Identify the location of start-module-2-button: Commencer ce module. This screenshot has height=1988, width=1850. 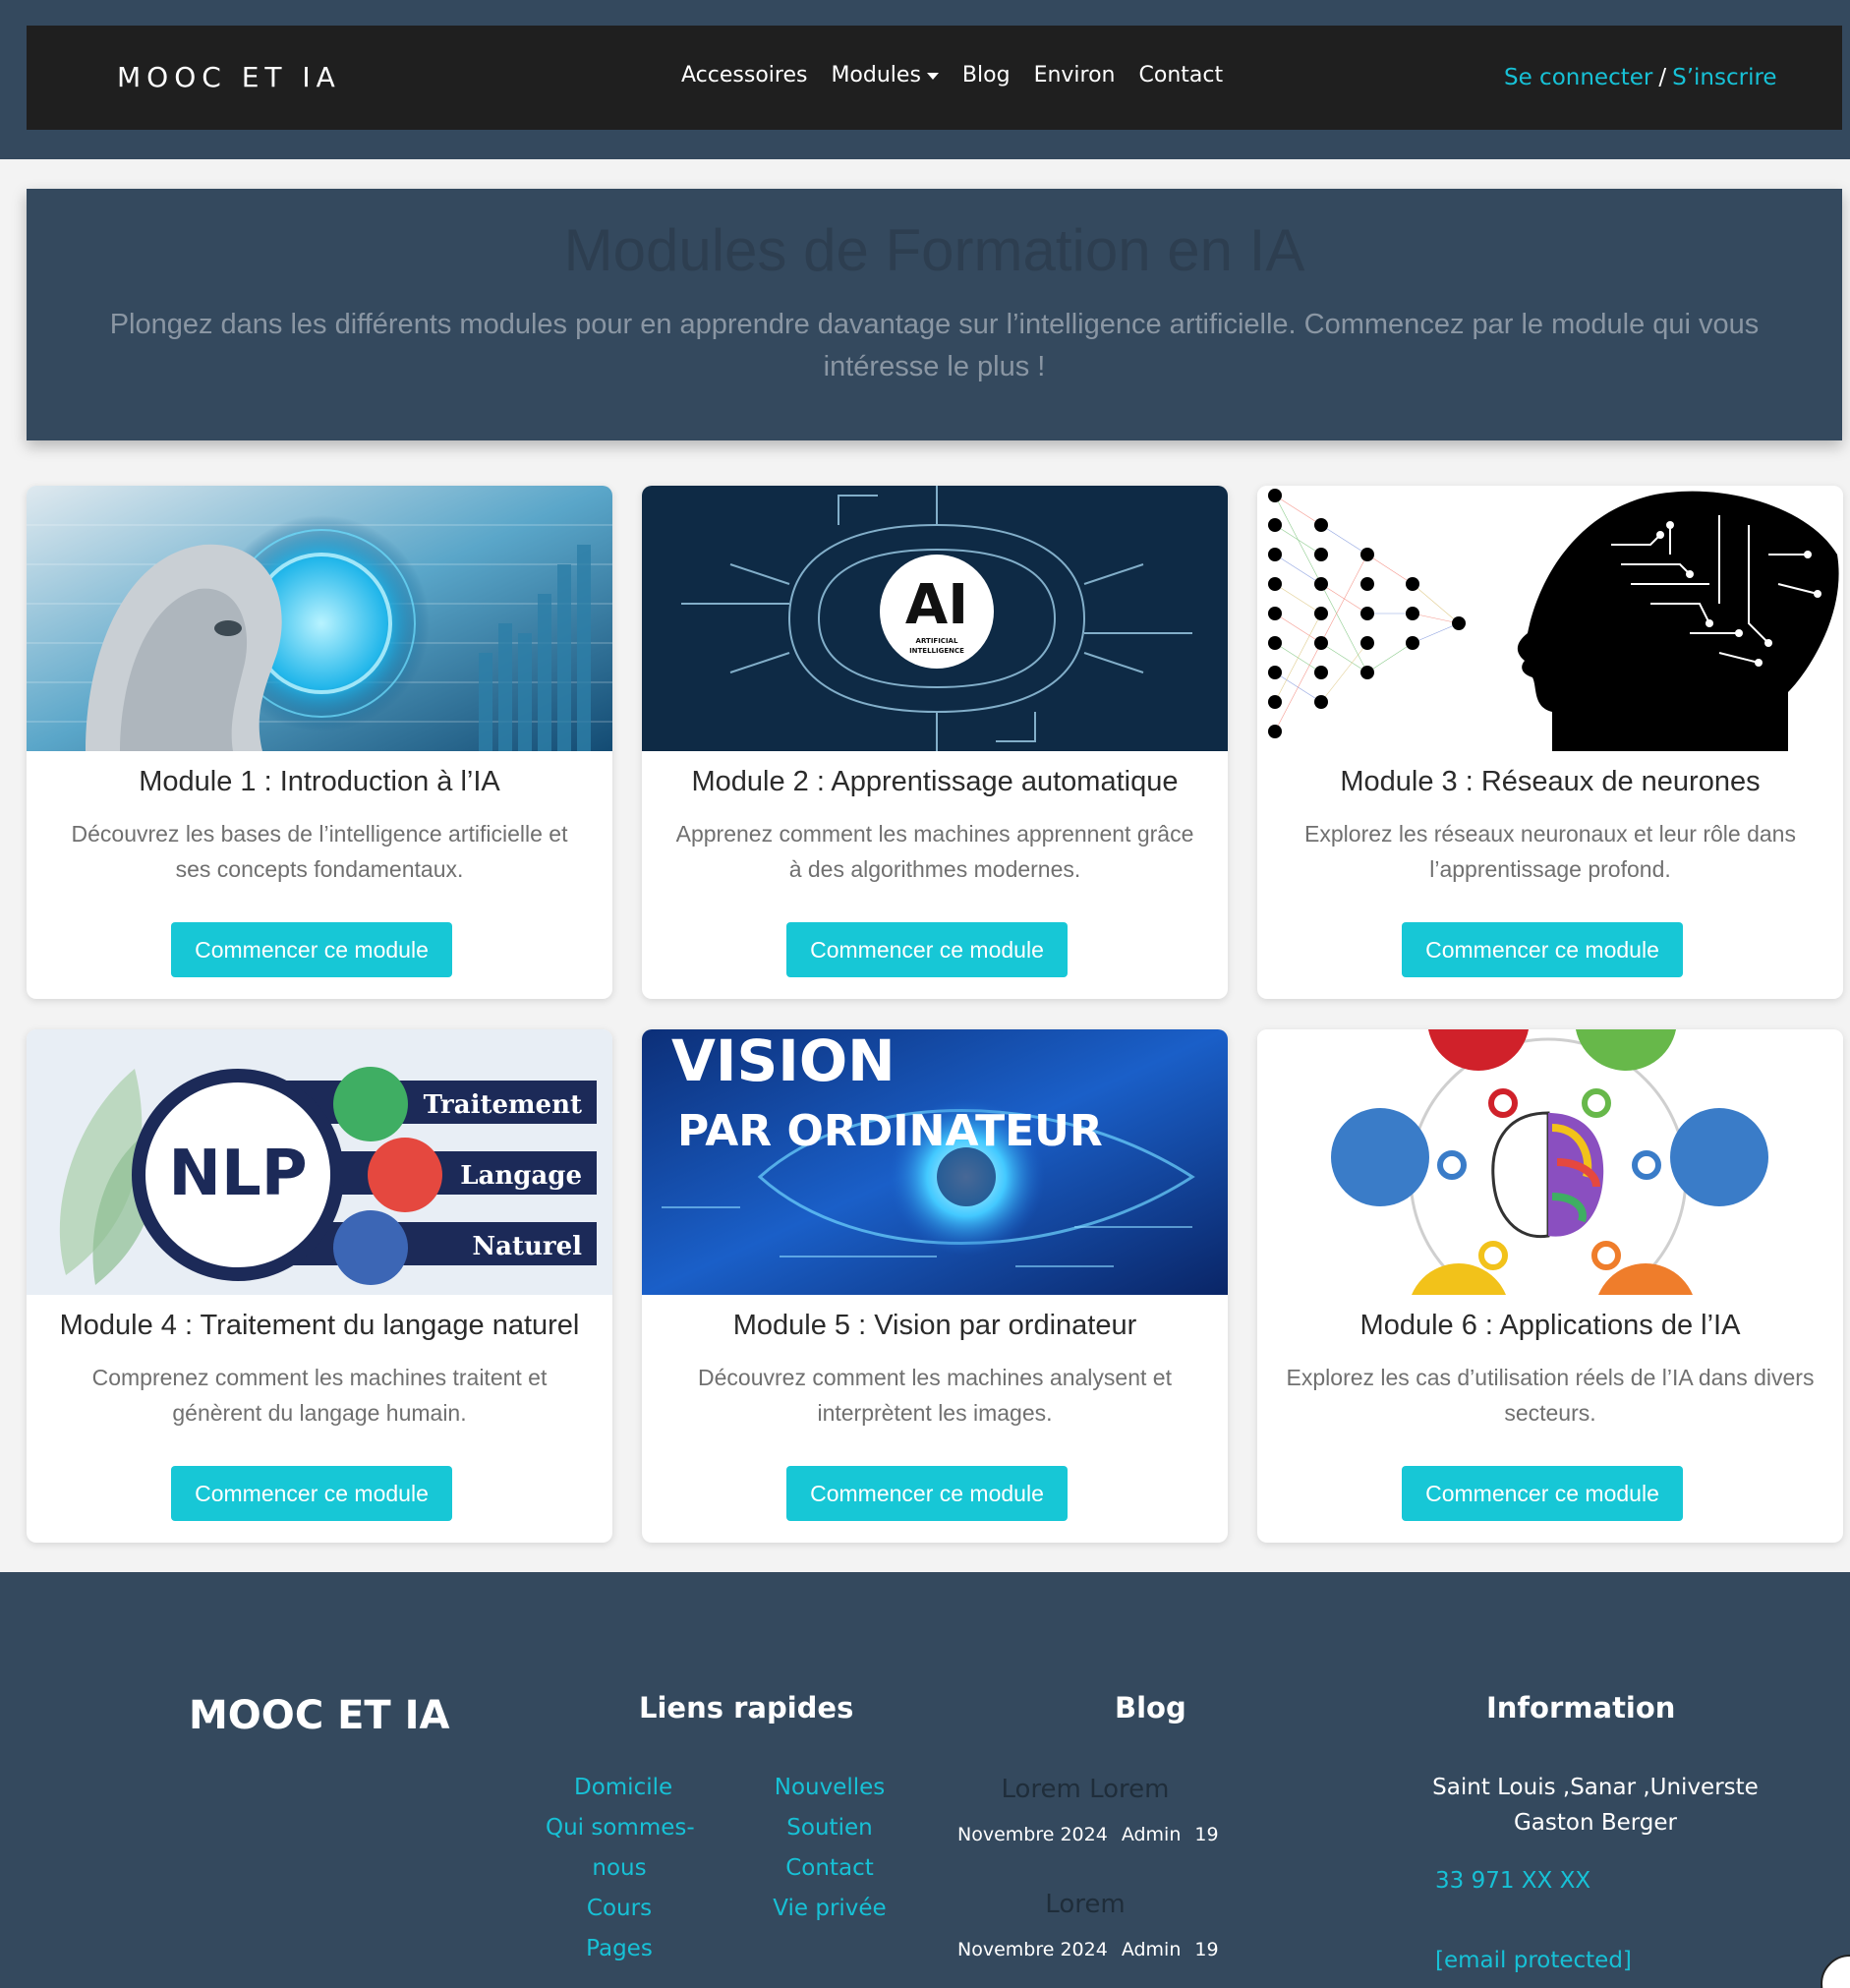
(927, 949).